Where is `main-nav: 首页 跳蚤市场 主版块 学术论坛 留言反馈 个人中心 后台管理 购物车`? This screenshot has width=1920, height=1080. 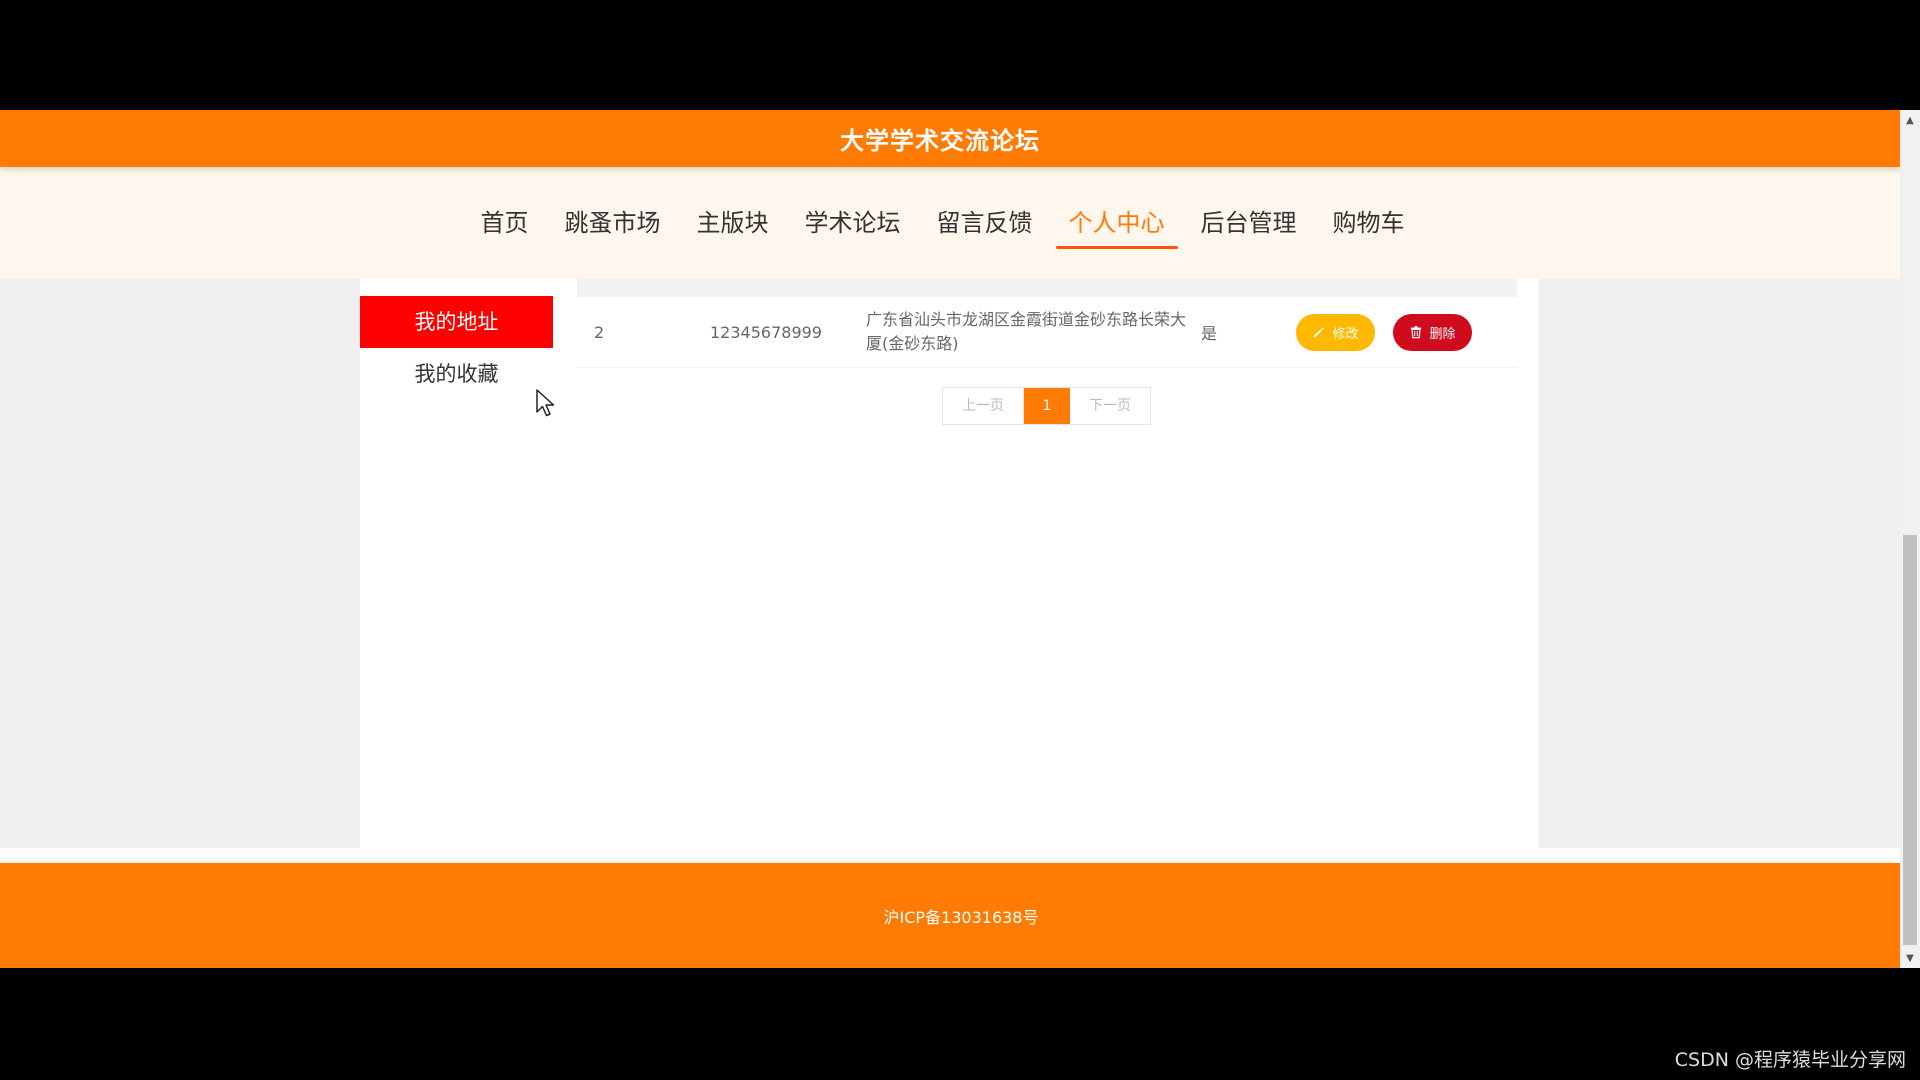
main-nav: 首页 跳蚤市场 主版块 学术论坛 留言反馈 个人中心 后台管理 购物车 is located at coordinates (950, 223).